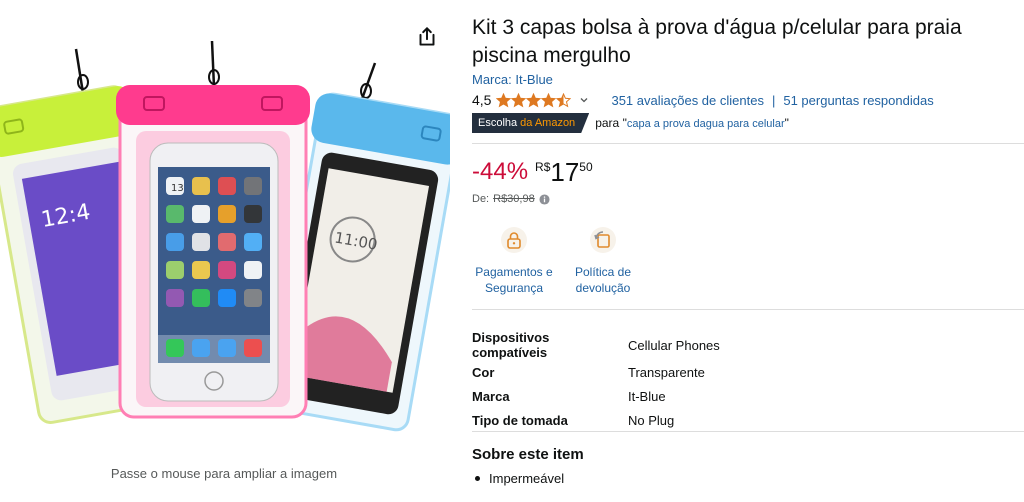  Describe the element at coordinates (565, 172) in the screenshot. I see `price-whole: 17` at that location.